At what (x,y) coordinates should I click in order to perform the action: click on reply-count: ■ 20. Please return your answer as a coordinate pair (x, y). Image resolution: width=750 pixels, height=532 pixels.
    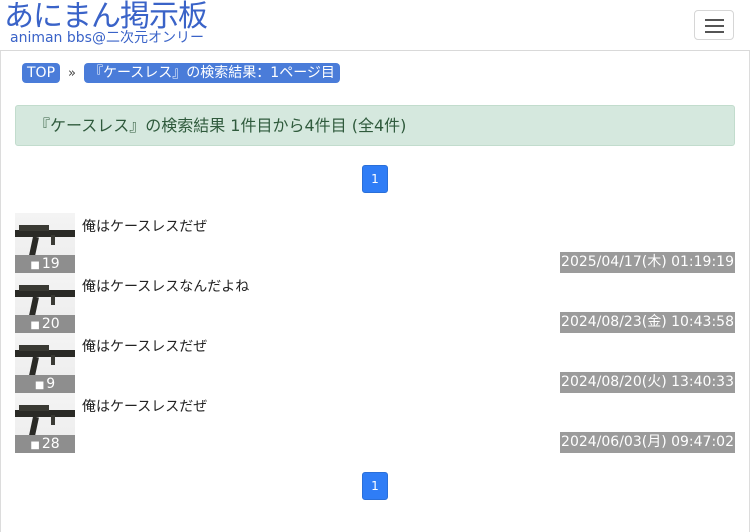
    Looking at the image, I should click on (45, 324).